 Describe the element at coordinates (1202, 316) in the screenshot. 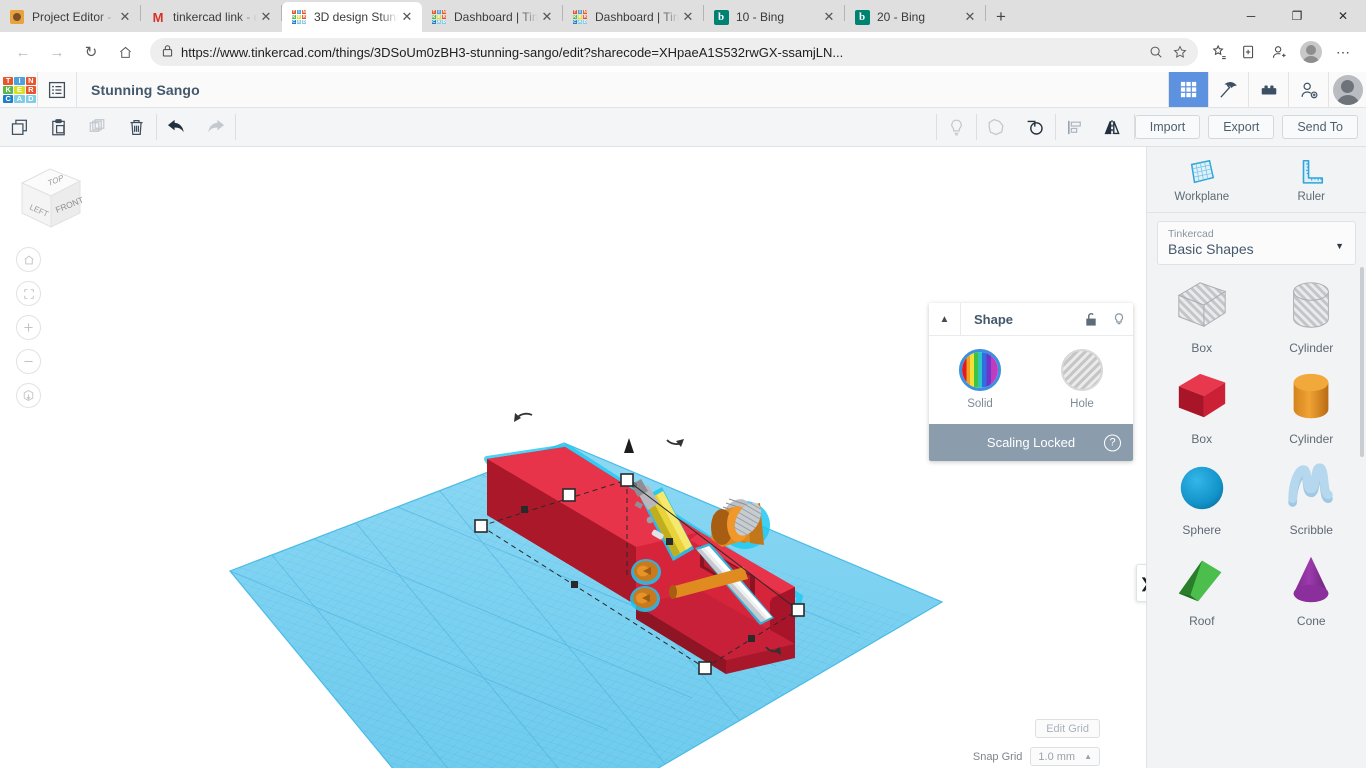

I see `shape-item-box-hole: Box` at that location.